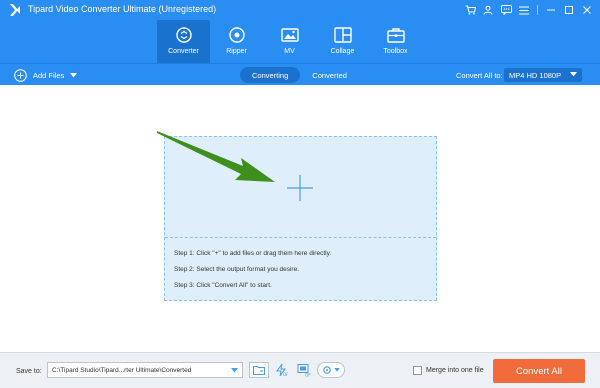 The image size is (600, 388). What do you see at coordinates (289, 35) in the screenshot?
I see `mv-icon` at bounding box center [289, 35].